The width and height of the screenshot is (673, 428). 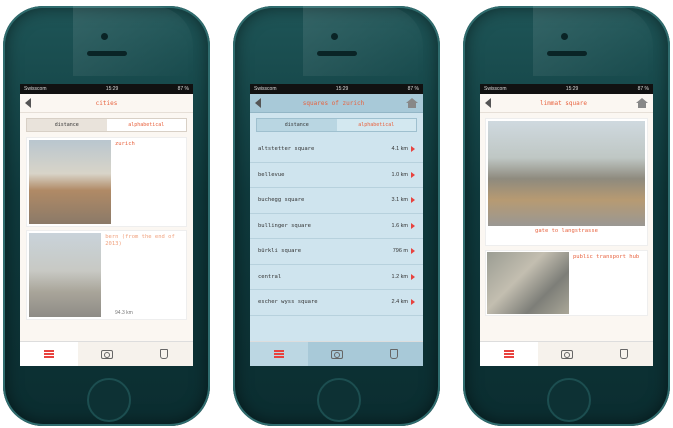 I want to click on item-name: zurich, so click(x=125, y=144).